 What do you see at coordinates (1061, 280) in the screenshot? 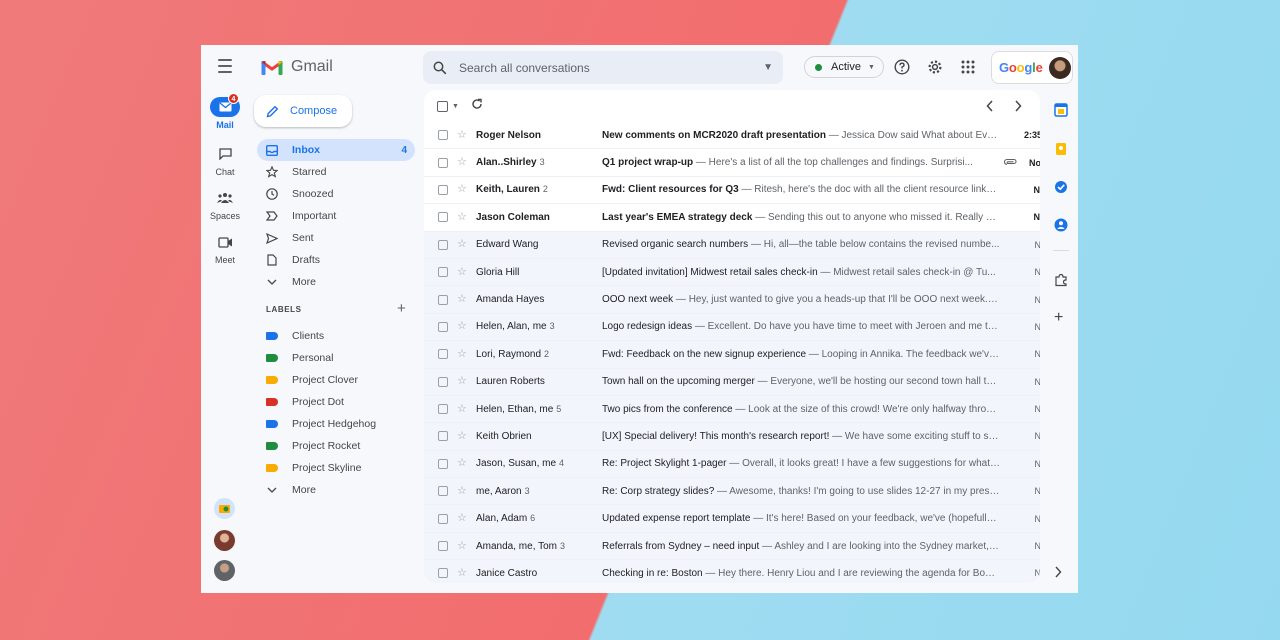
I see `addons-puzzle-icon` at bounding box center [1061, 280].